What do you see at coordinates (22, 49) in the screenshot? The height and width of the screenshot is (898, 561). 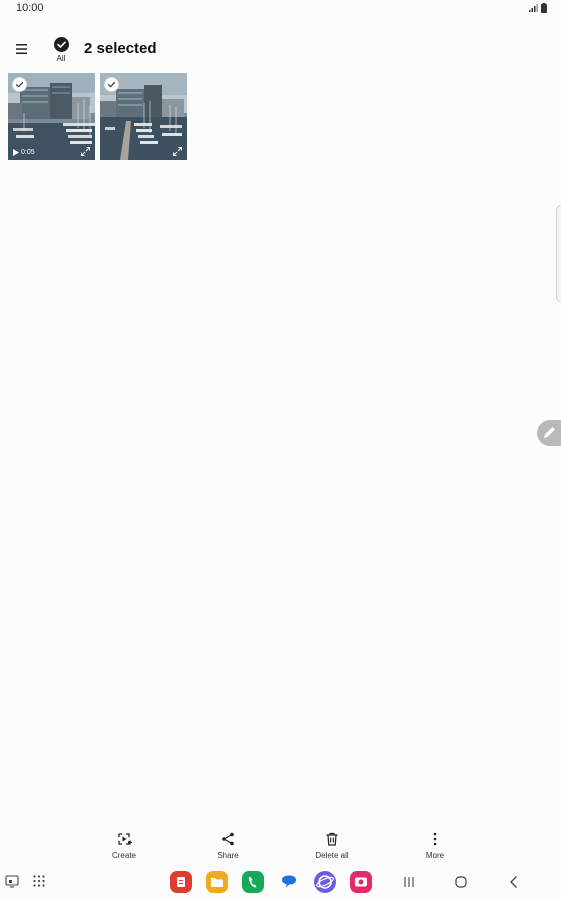 I see `menu-icon` at bounding box center [22, 49].